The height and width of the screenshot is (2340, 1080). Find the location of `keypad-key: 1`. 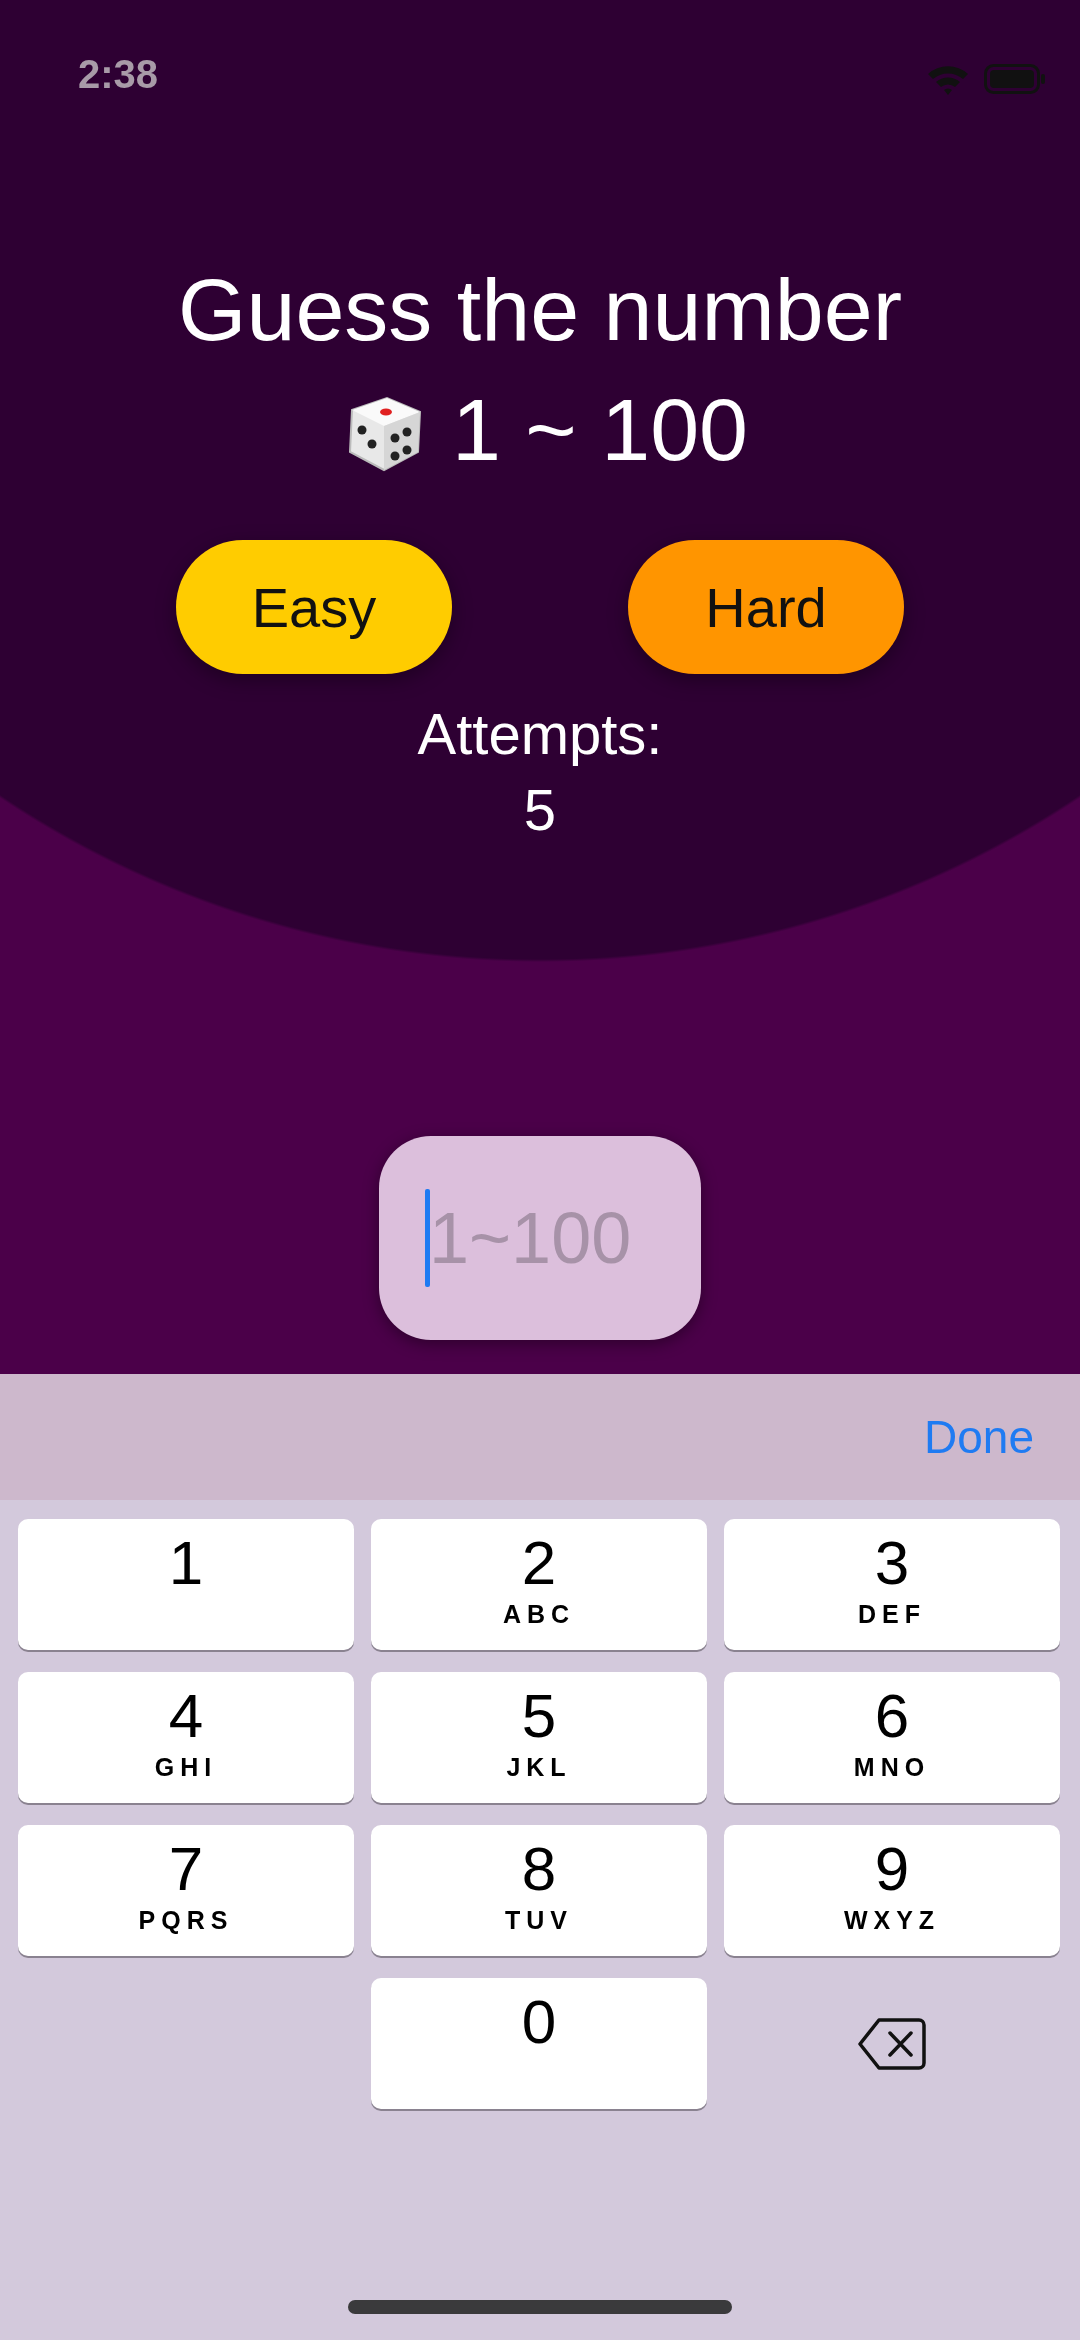

keypad-key: 1 is located at coordinates (186, 1584).